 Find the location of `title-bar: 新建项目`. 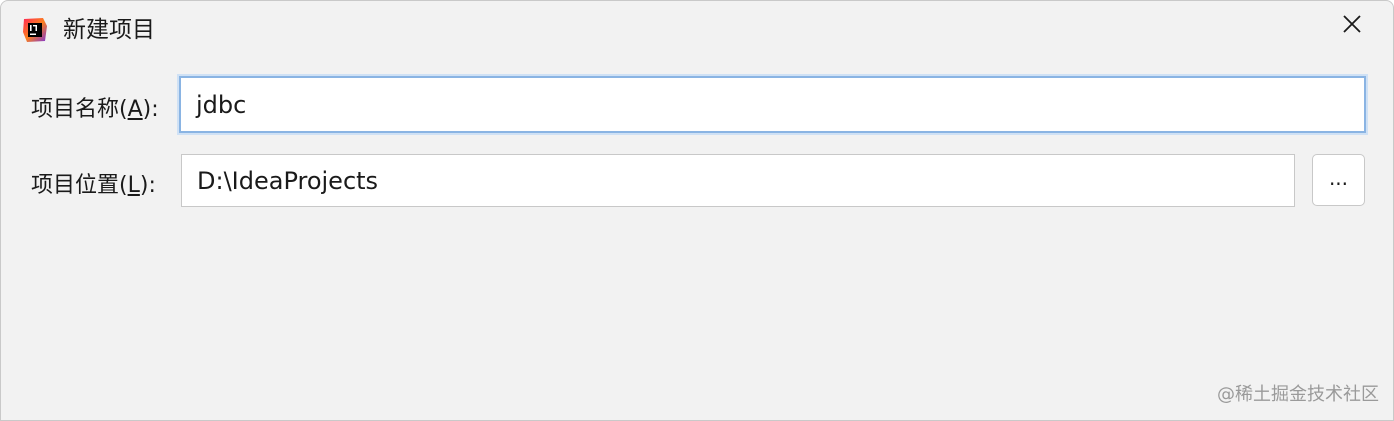

title-bar: 新建项目 is located at coordinates (697, 29).